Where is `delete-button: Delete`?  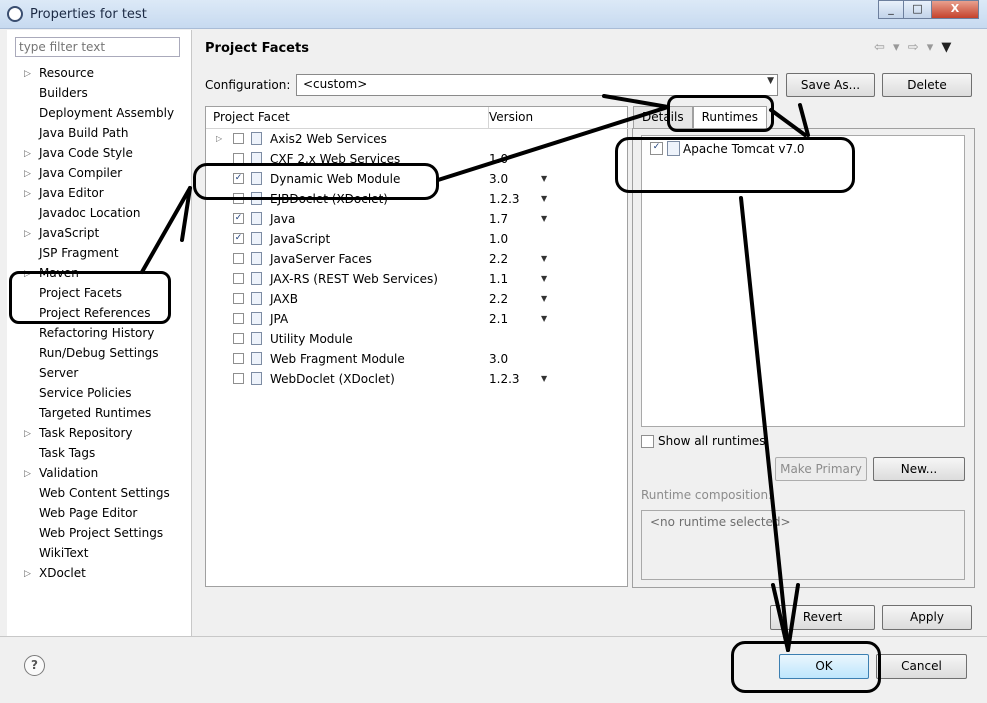 delete-button: Delete is located at coordinates (927, 85).